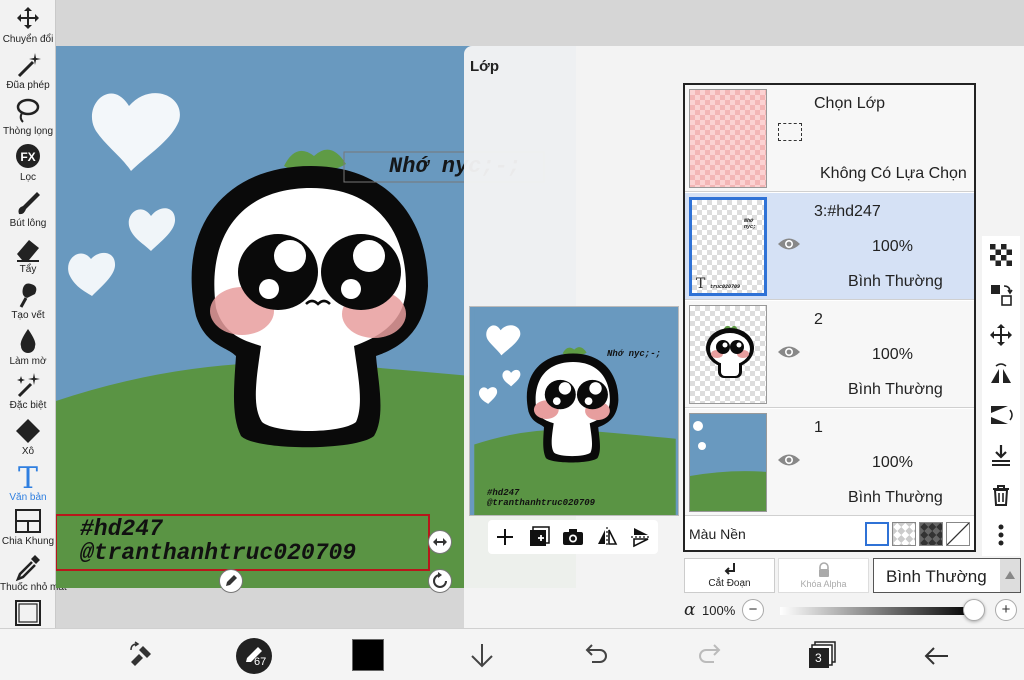  What do you see at coordinates (290, 256) in the screenshot?
I see `eye-left-highlight-large` at bounding box center [290, 256].